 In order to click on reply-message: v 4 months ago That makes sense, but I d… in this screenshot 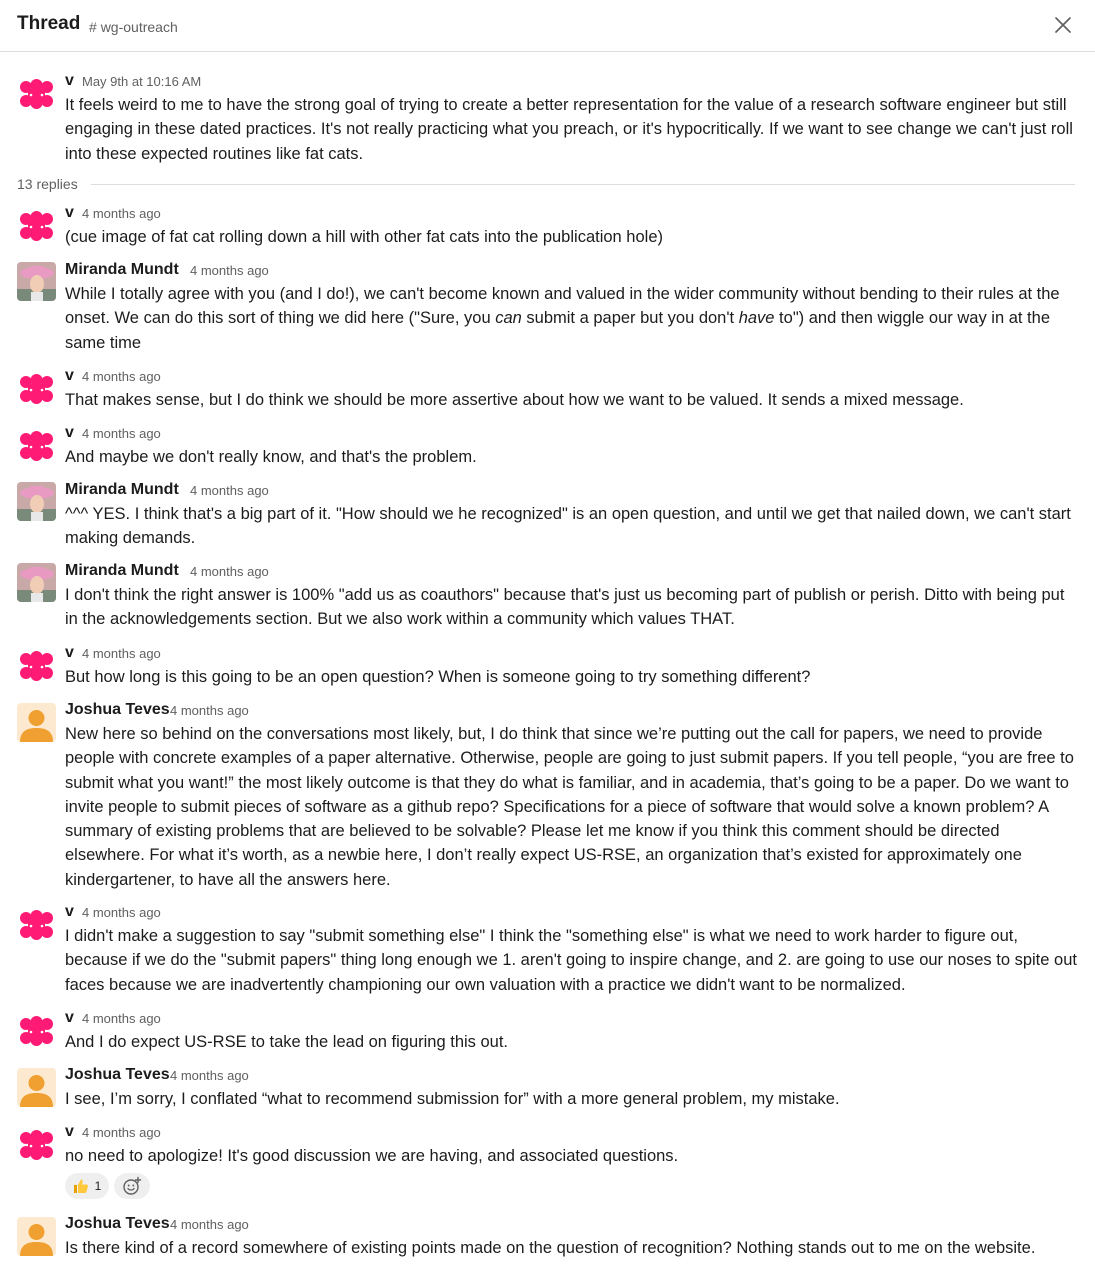, I will do `click(547, 390)`.